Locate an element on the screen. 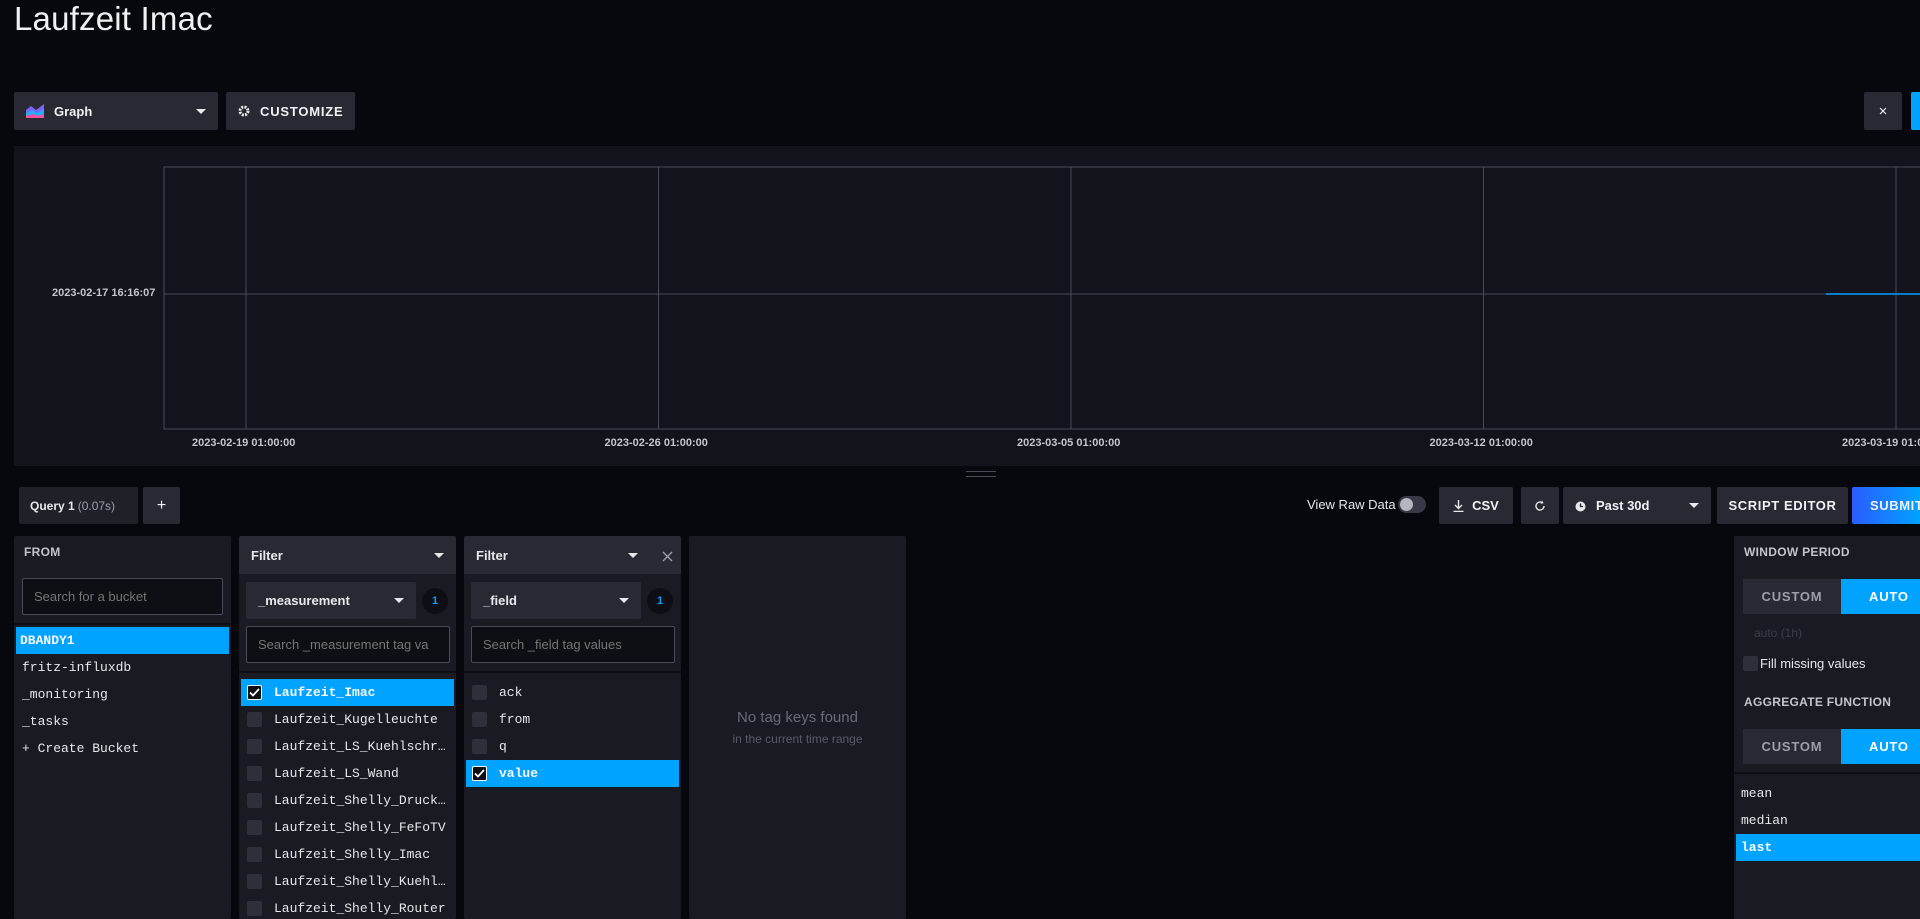 This screenshot has width=1920, height=919. refresh-icon is located at coordinates (1540, 506).